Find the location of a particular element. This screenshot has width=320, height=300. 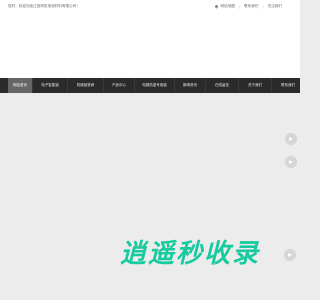

nav-item-elevator-lock: 电梯防盗专用锁 is located at coordinates (155, 85).